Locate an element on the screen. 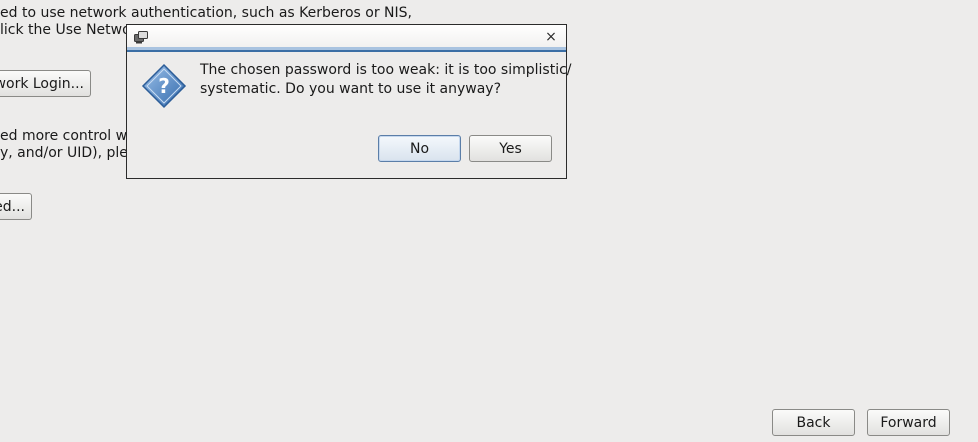  dialog-titlebar: × is located at coordinates (346, 38).